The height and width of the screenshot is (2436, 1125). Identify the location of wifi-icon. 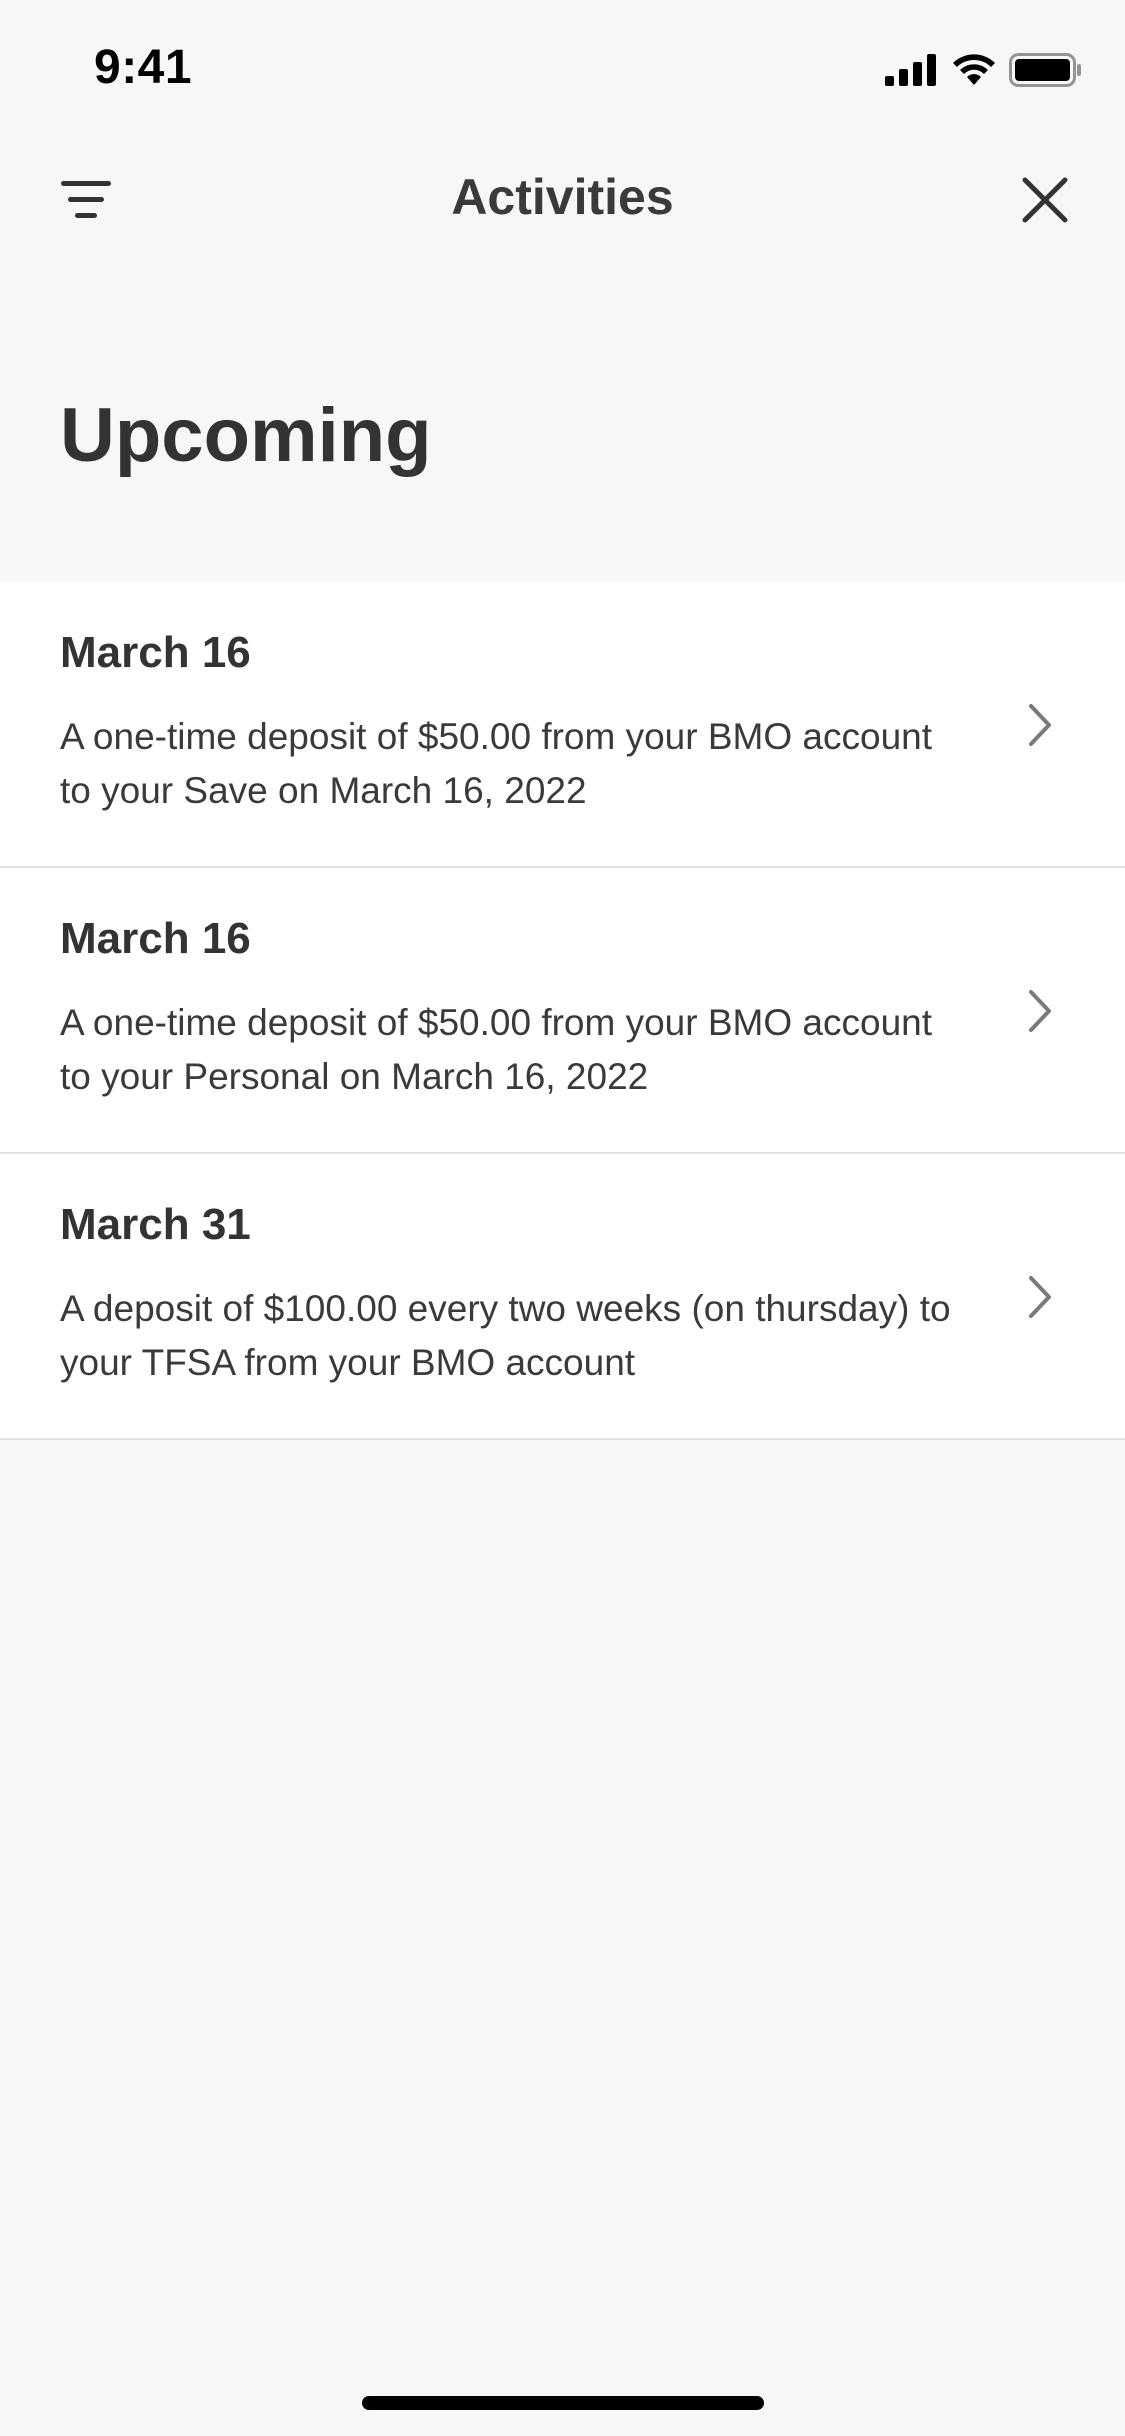
(974, 69).